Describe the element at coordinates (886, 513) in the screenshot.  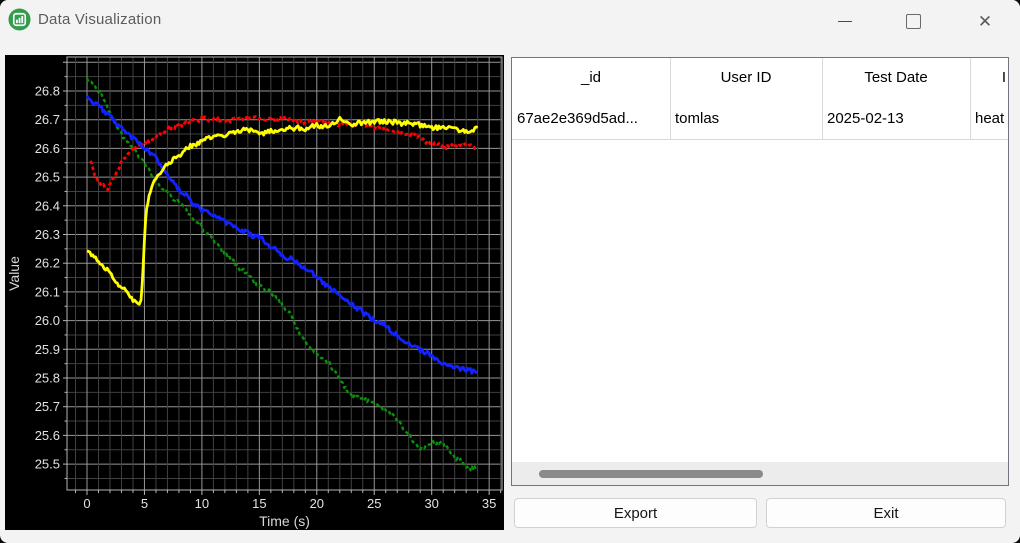
I see `exit-button: Exit` at that location.